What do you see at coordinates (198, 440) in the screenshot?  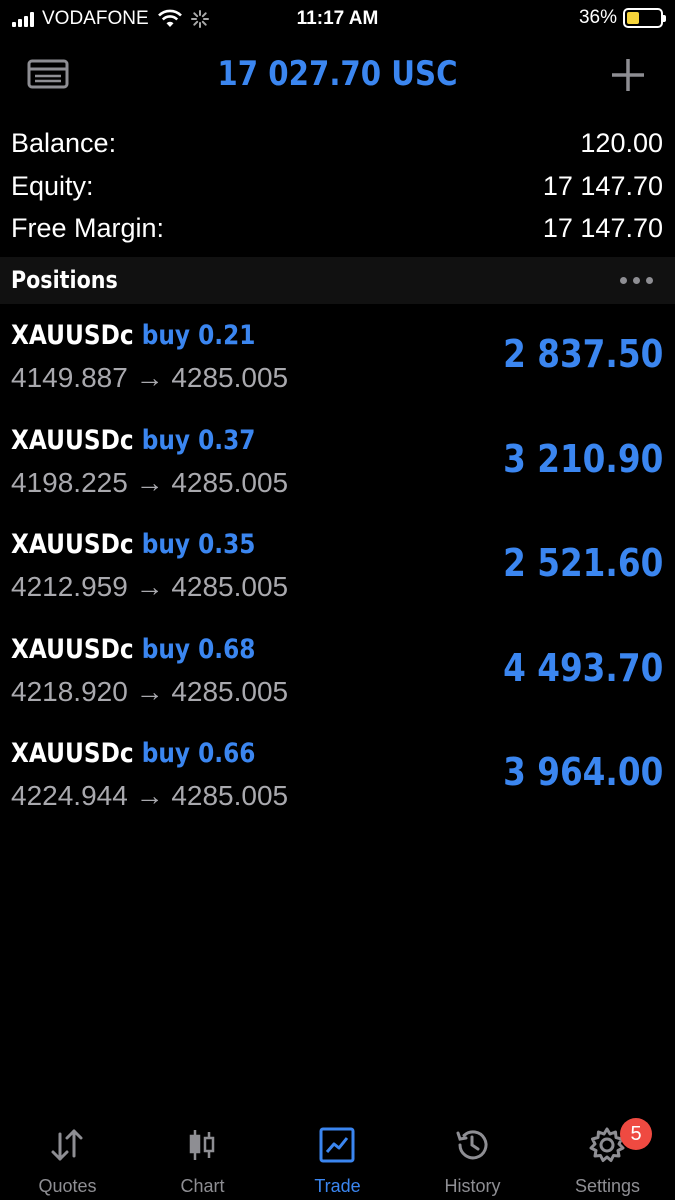 I see `position-side: buy 0.37` at bounding box center [198, 440].